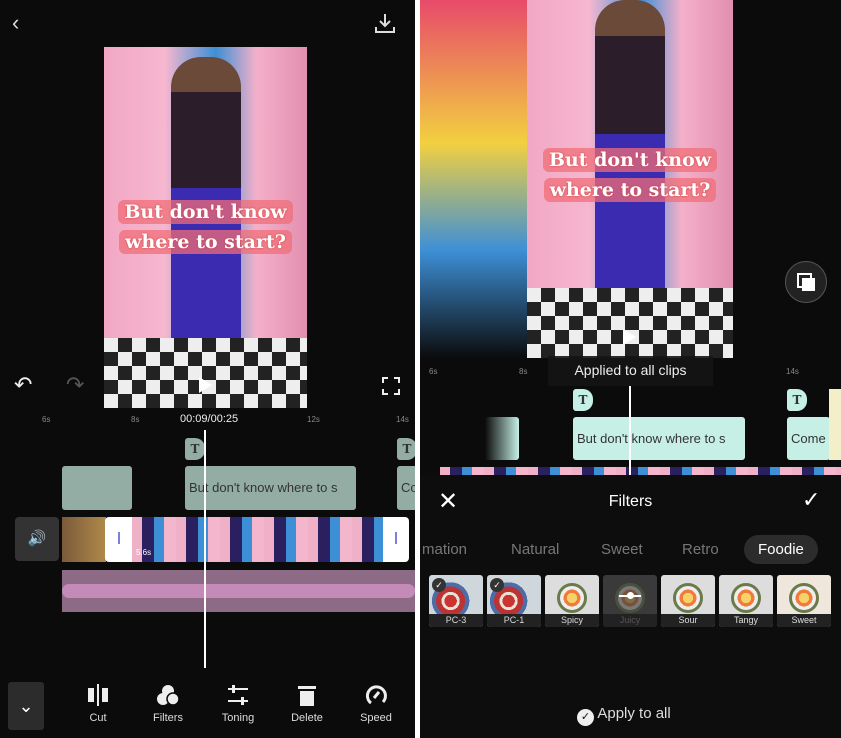  I want to click on clip-duration: 5.6s, so click(144, 552).